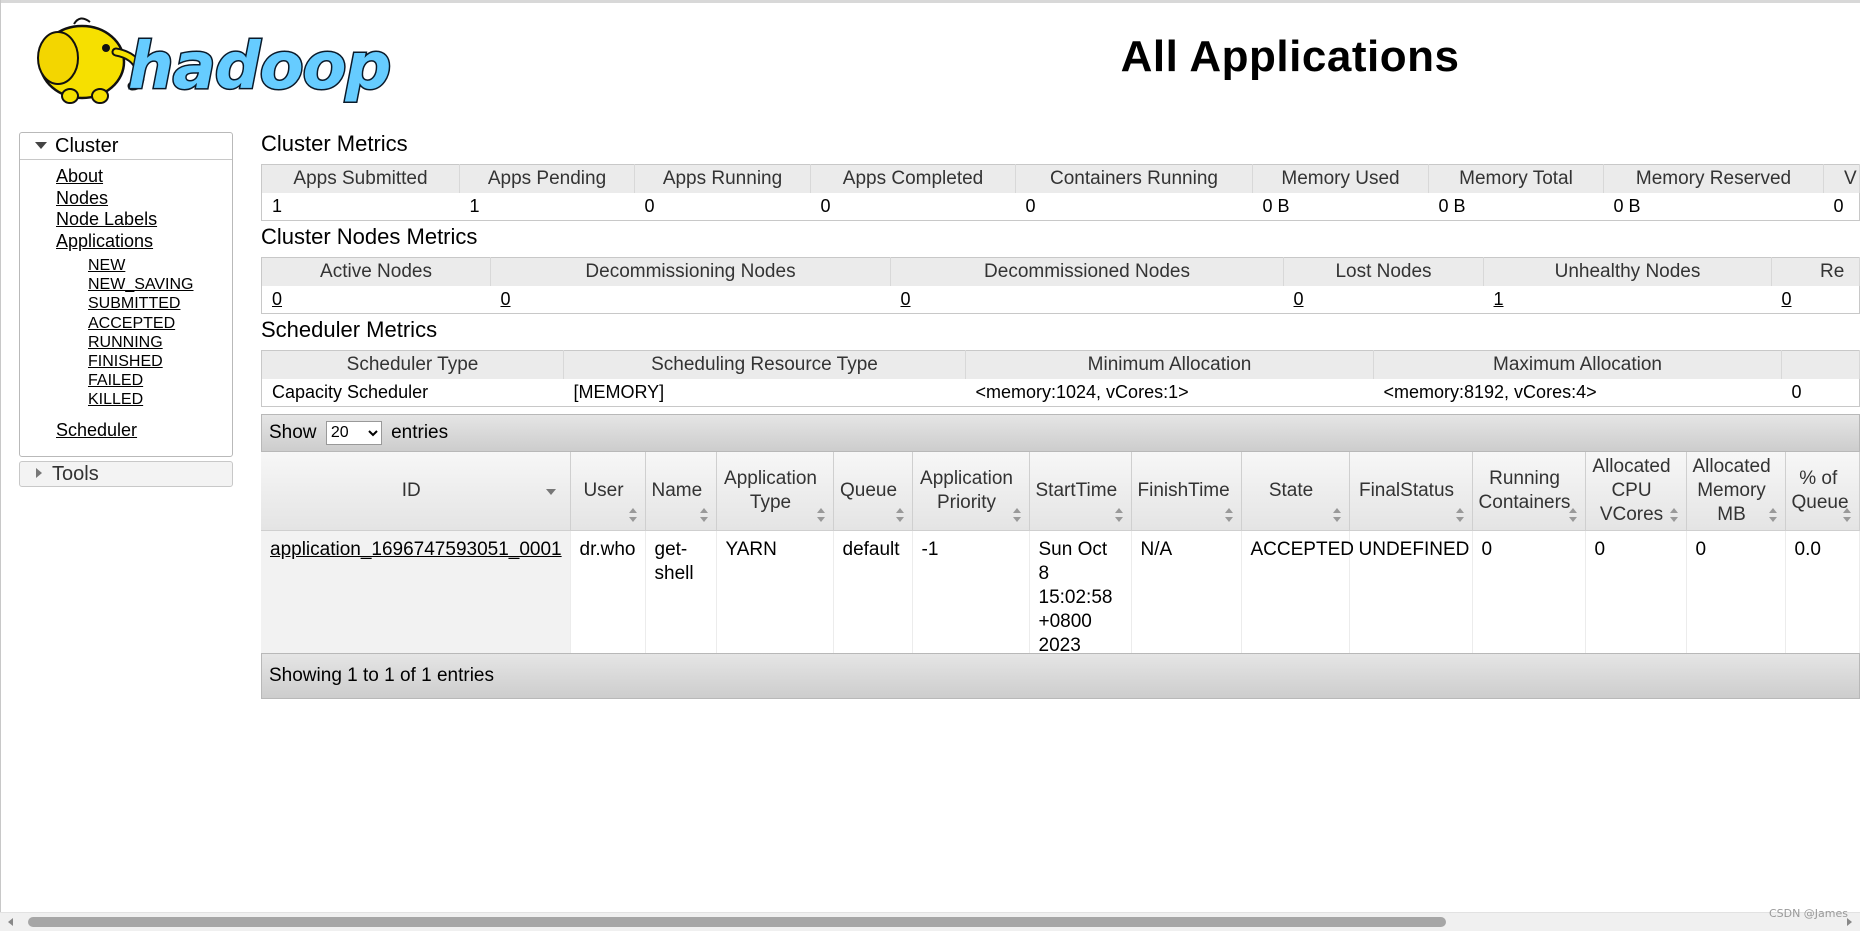 The width and height of the screenshot is (1860, 931). Describe the element at coordinates (369, 236) in the screenshot. I see `cluster-nodes-metrics-title: Cluster Nodes Metrics` at that location.